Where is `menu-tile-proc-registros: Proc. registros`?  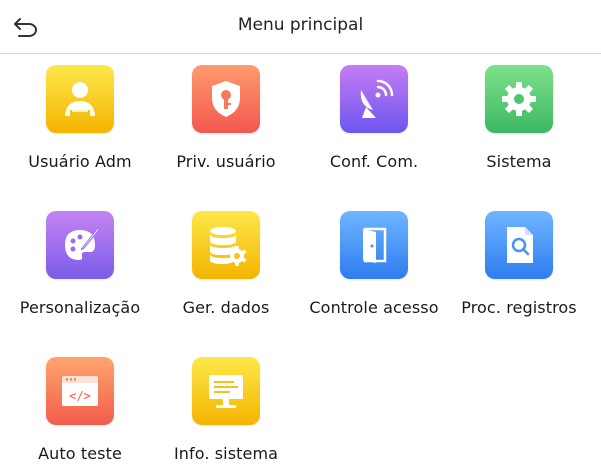 menu-tile-proc-registros: Proc. registros is located at coordinates (519, 264).